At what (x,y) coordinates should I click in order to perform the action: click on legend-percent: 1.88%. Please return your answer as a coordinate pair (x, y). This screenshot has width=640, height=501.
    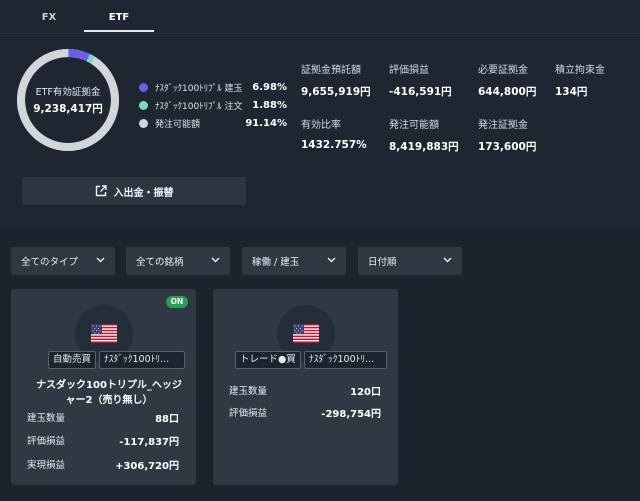
    Looking at the image, I should click on (269, 105).